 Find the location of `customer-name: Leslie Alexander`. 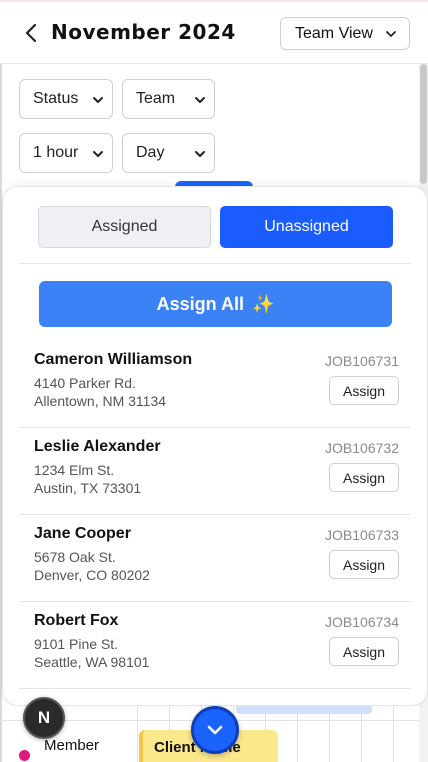

customer-name: Leslie Alexander is located at coordinates (97, 446).